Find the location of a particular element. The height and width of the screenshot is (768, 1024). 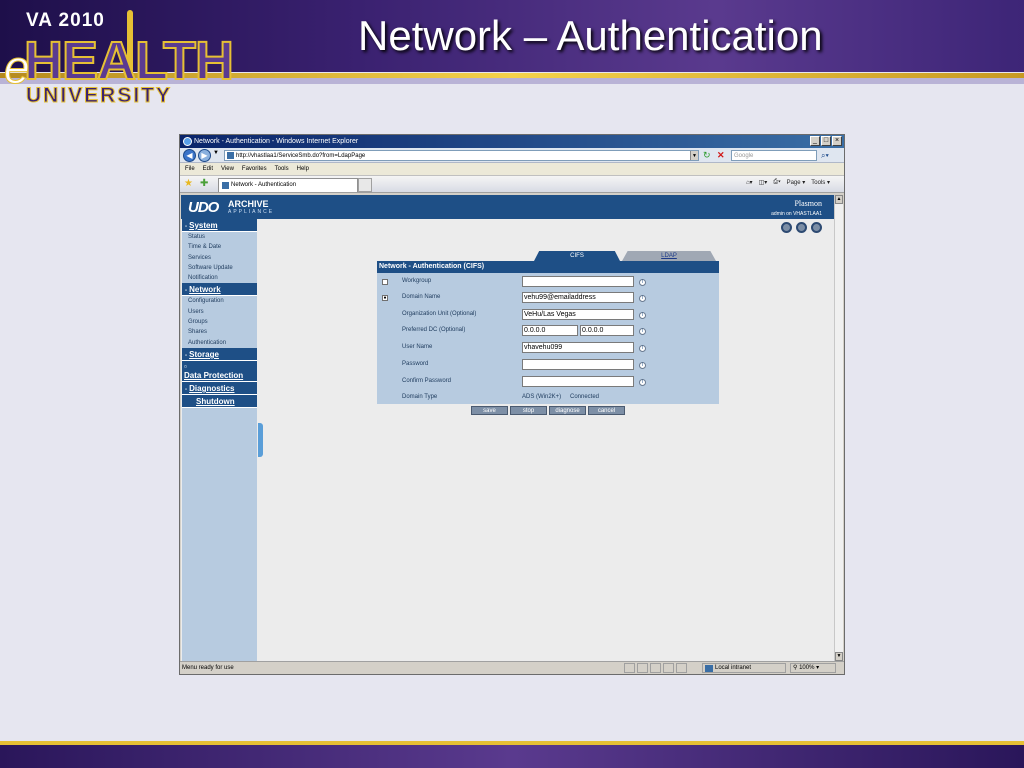

save-button: save is located at coordinates (489, 410).